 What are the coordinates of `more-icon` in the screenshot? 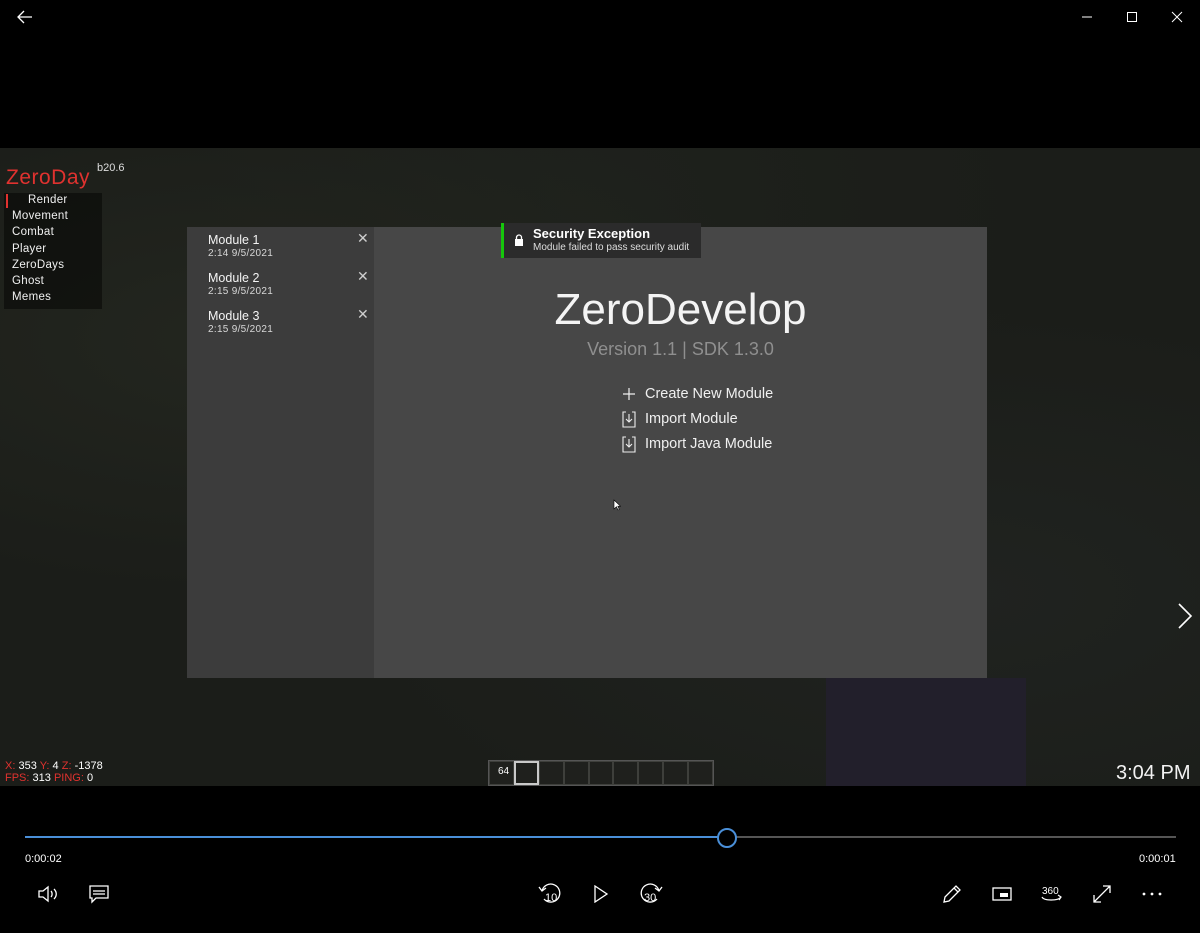 It's located at (1152, 894).